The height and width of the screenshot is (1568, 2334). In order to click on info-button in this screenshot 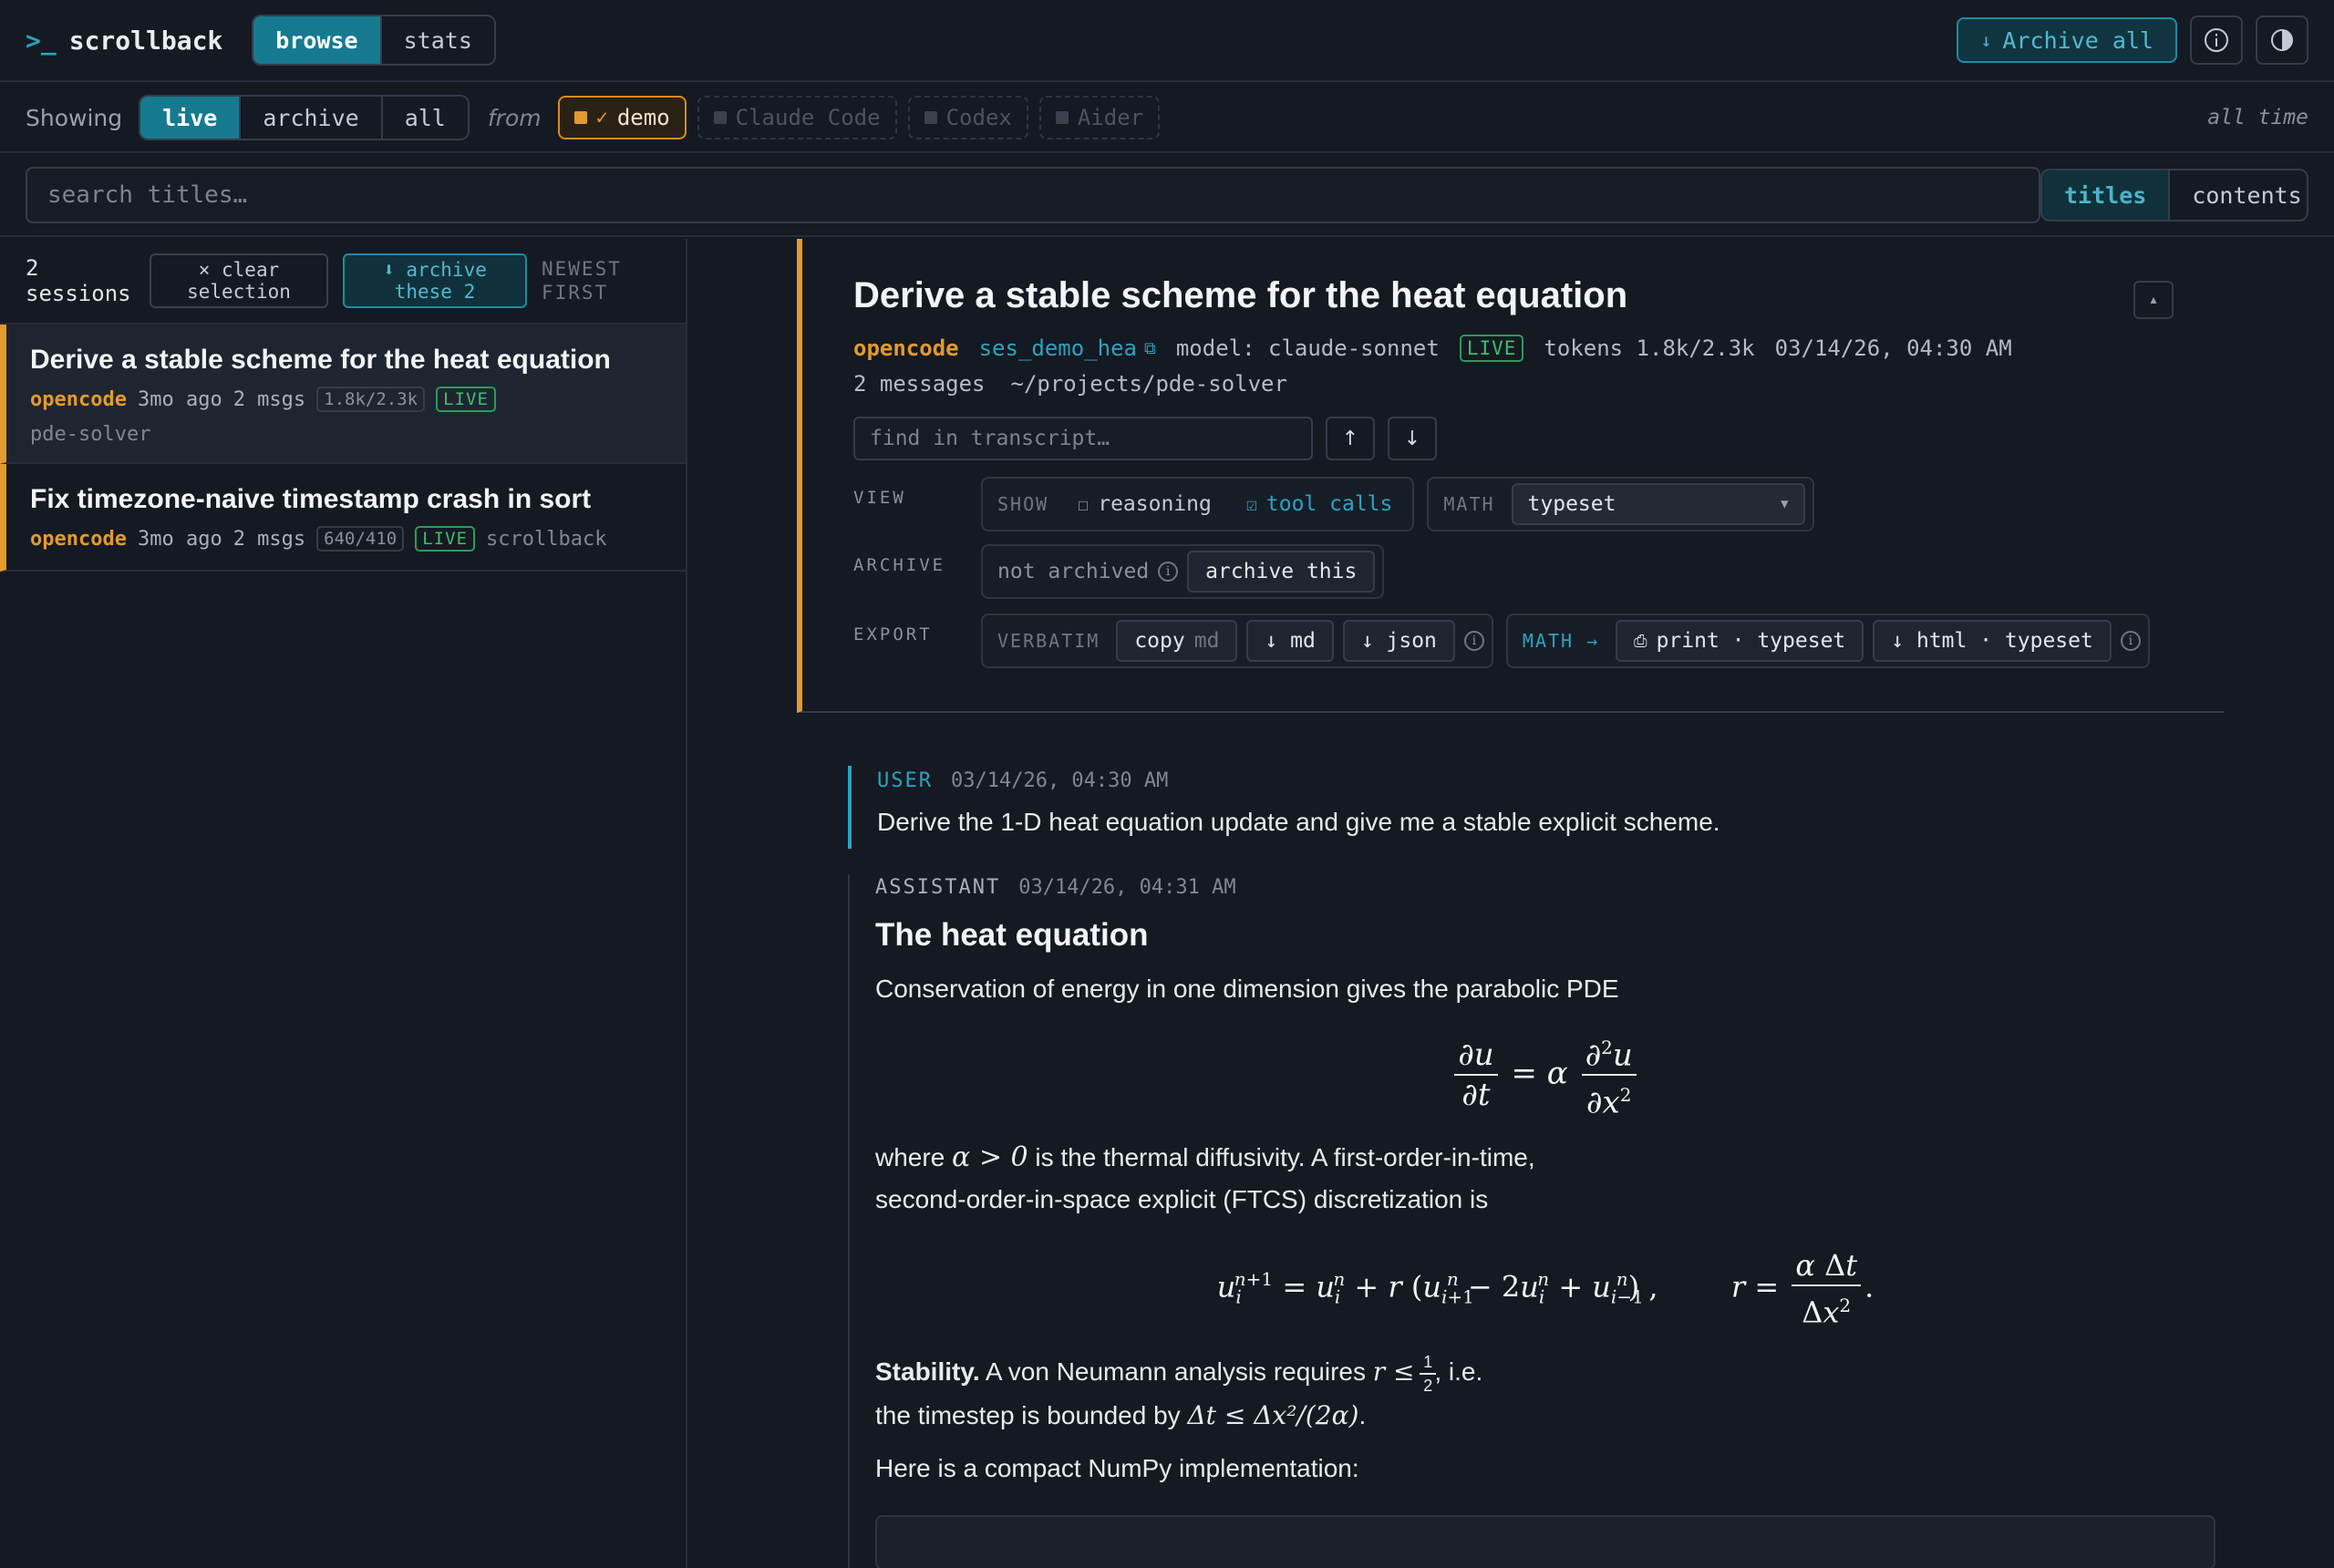, I will do `click(2216, 40)`.